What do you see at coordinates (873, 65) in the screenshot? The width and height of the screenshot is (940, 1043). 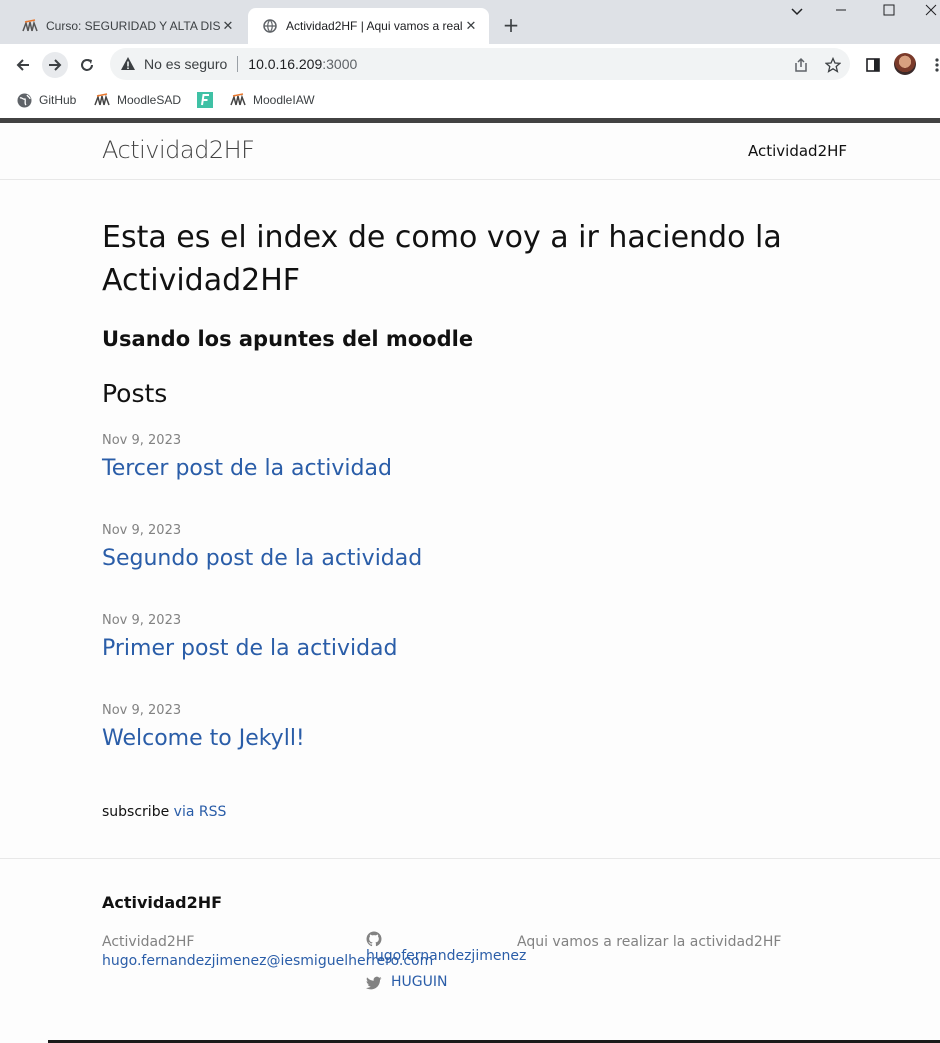 I see `side-panel-icon` at bounding box center [873, 65].